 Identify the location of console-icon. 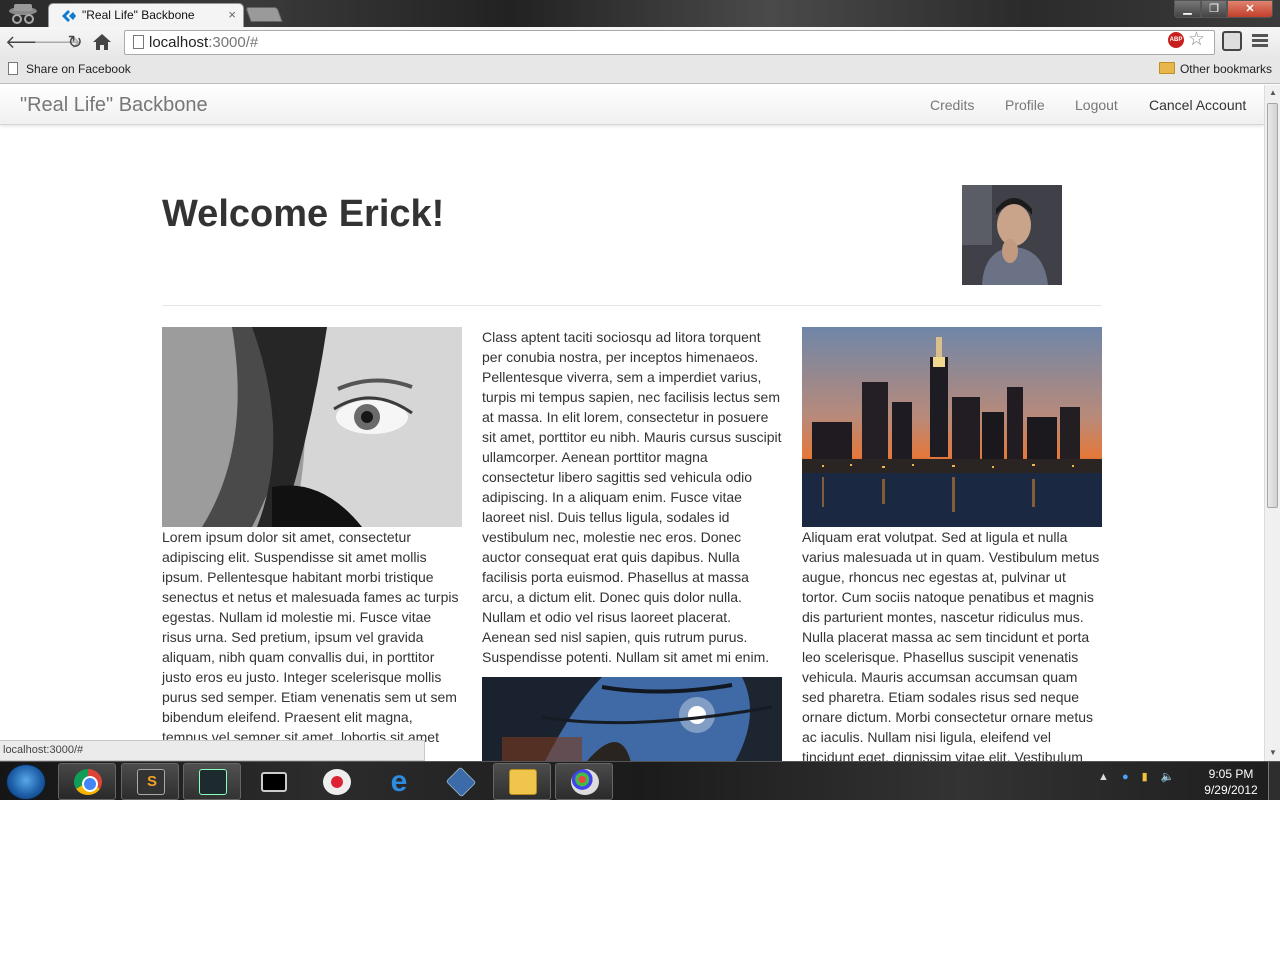
(213, 782).